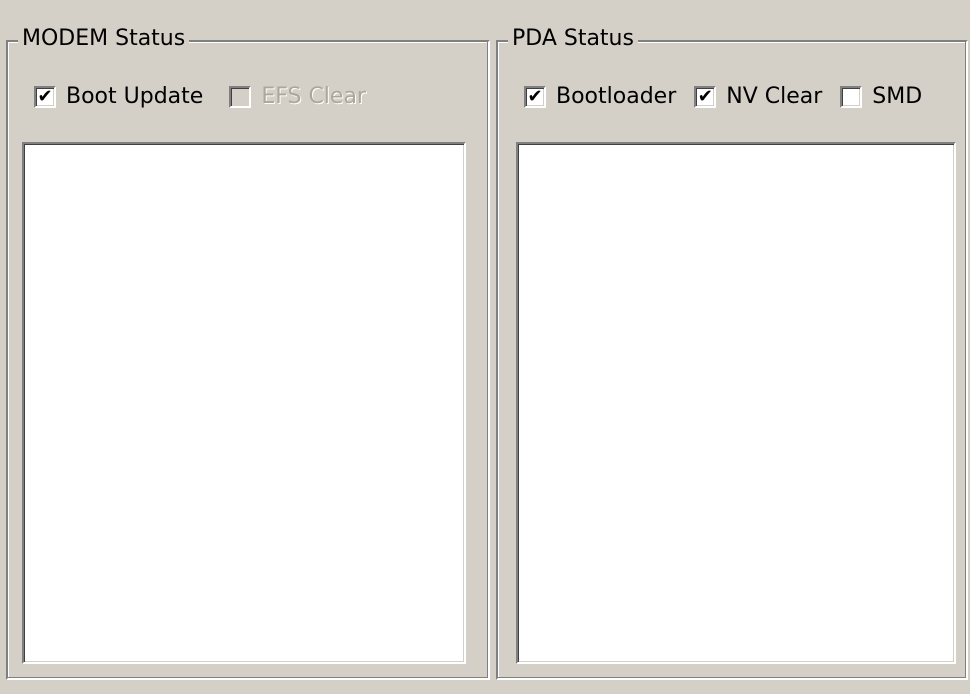 This screenshot has height=694, width=970. Describe the element at coordinates (45, 96) in the screenshot. I see `boot-update-check-mark-icon: ✔` at that location.